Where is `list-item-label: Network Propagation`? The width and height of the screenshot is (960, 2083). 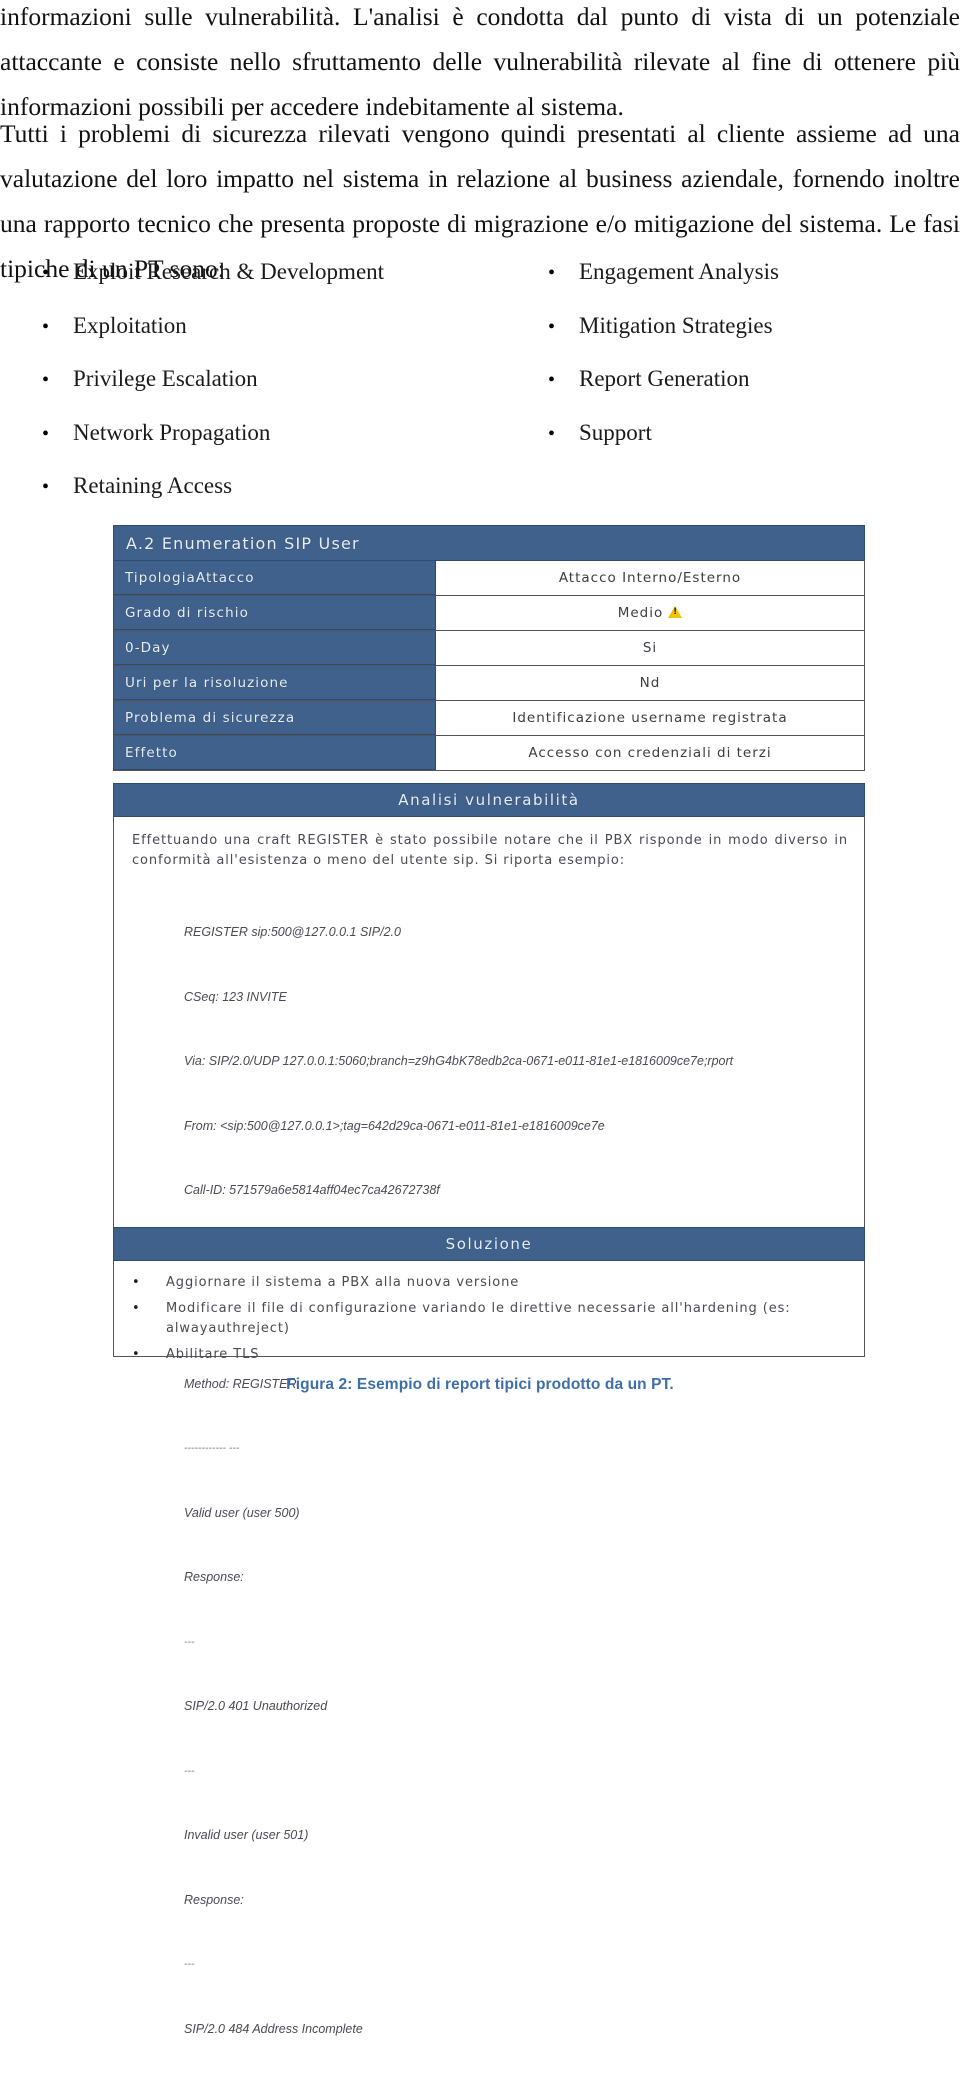
list-item-label: Network Propagation is located at coordinates (172, 432).